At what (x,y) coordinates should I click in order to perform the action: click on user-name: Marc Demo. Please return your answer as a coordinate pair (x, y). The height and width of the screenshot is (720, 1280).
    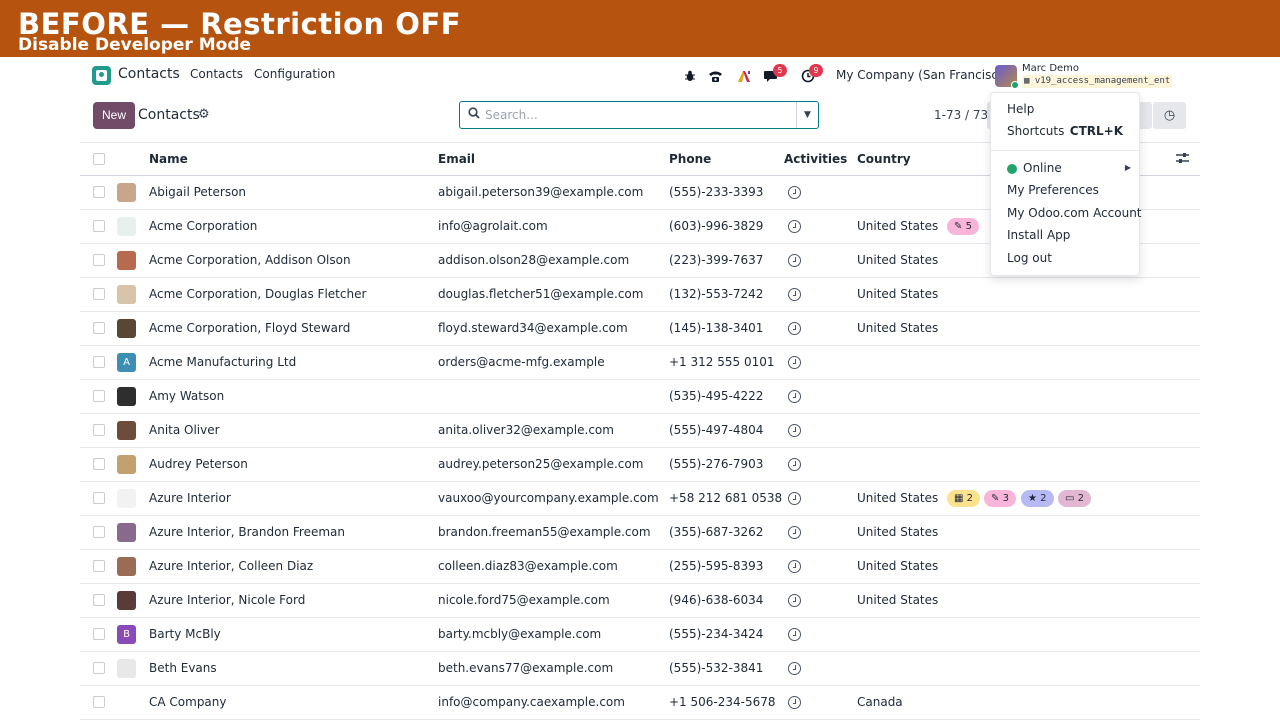
    Looking at the image, I should click on (1050, 68).